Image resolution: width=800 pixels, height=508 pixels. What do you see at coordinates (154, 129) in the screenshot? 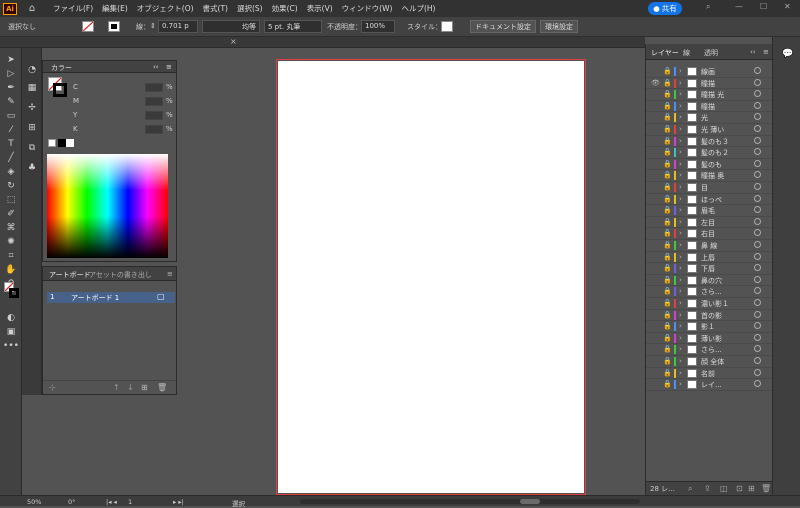
I see `black-input` at bounding box center [154, 129].